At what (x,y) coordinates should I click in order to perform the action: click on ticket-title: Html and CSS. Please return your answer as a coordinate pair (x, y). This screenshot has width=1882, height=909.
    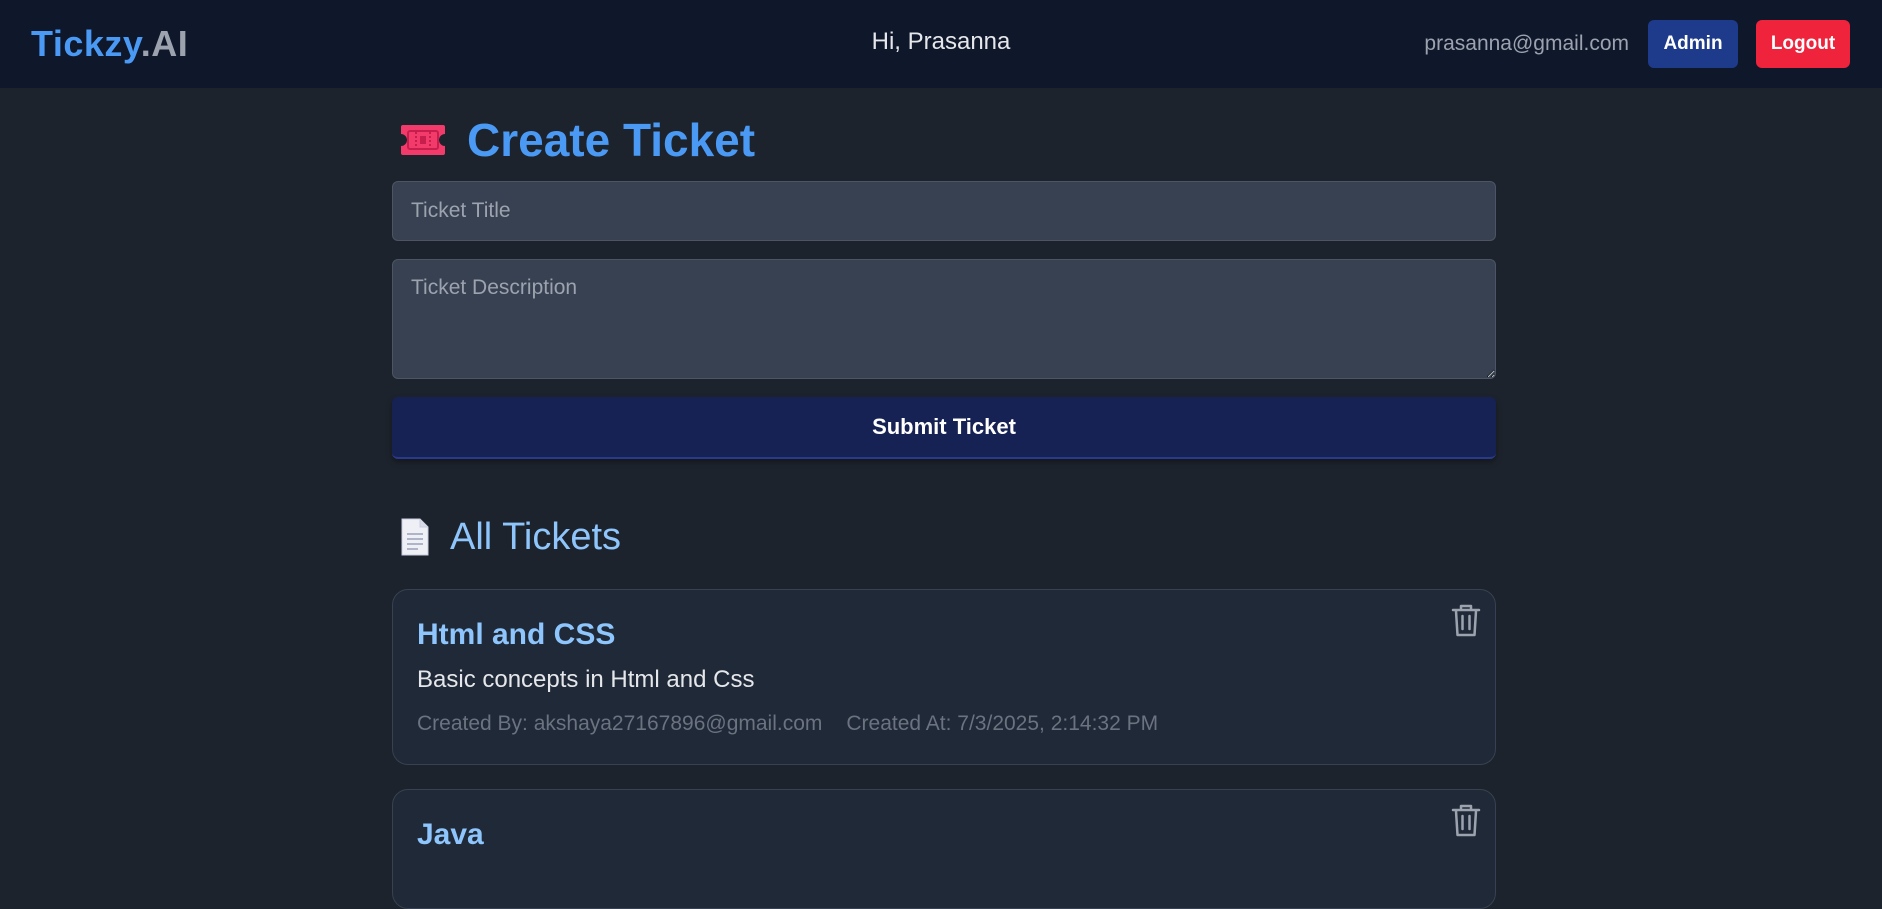
    Looking at the image, I should click on (516, 634).